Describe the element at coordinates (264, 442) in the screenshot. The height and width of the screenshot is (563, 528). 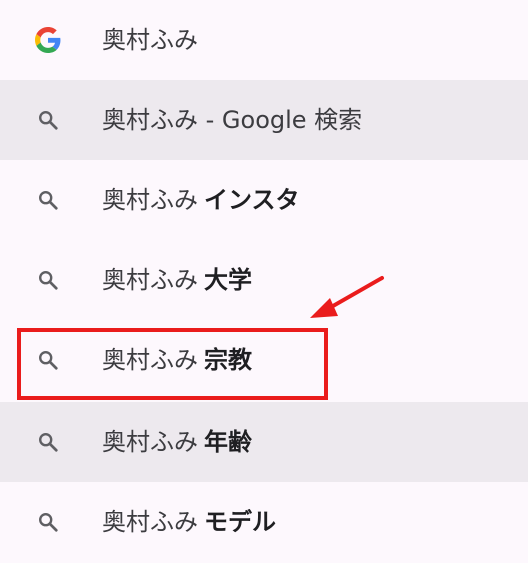
I see `suggestion-item-5: 奥村ふみ 年齢` at that location.